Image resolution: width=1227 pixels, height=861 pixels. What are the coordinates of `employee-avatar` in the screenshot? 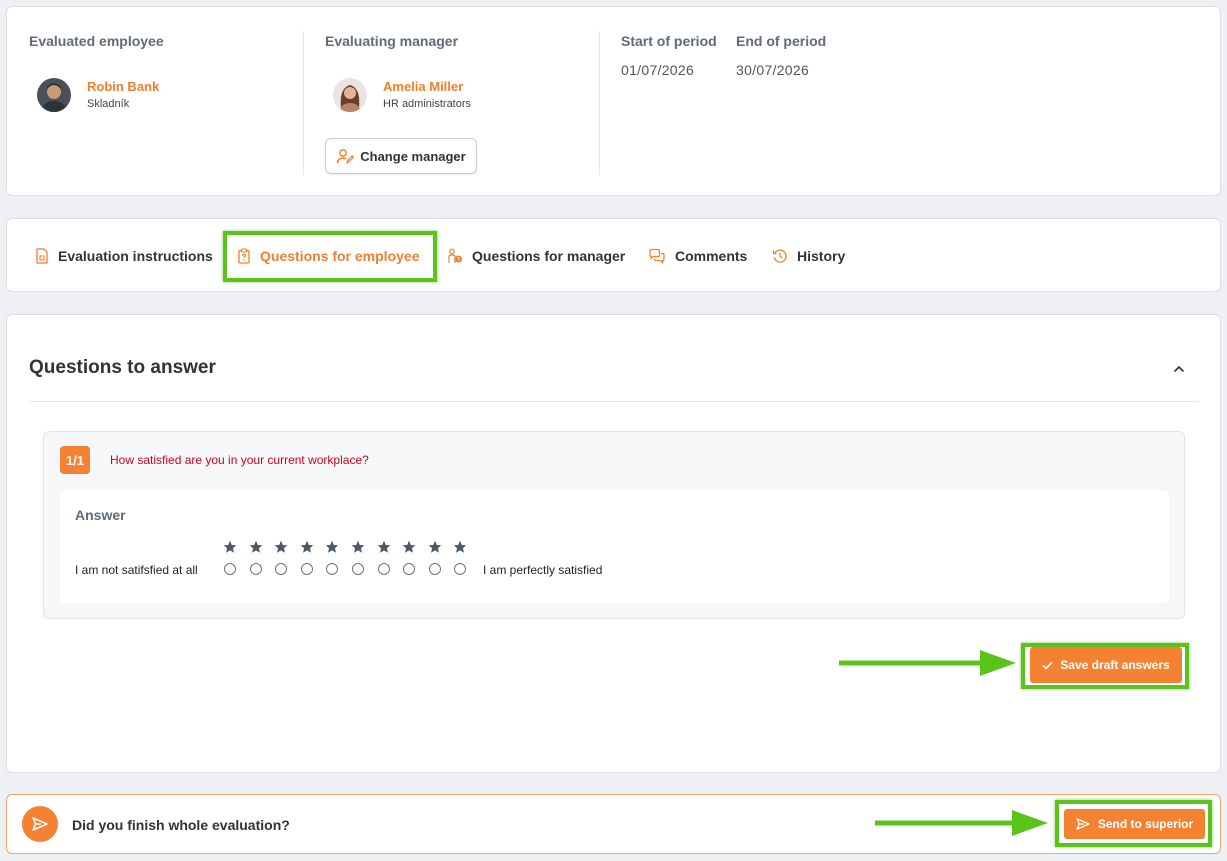 It's located at (54, 95).